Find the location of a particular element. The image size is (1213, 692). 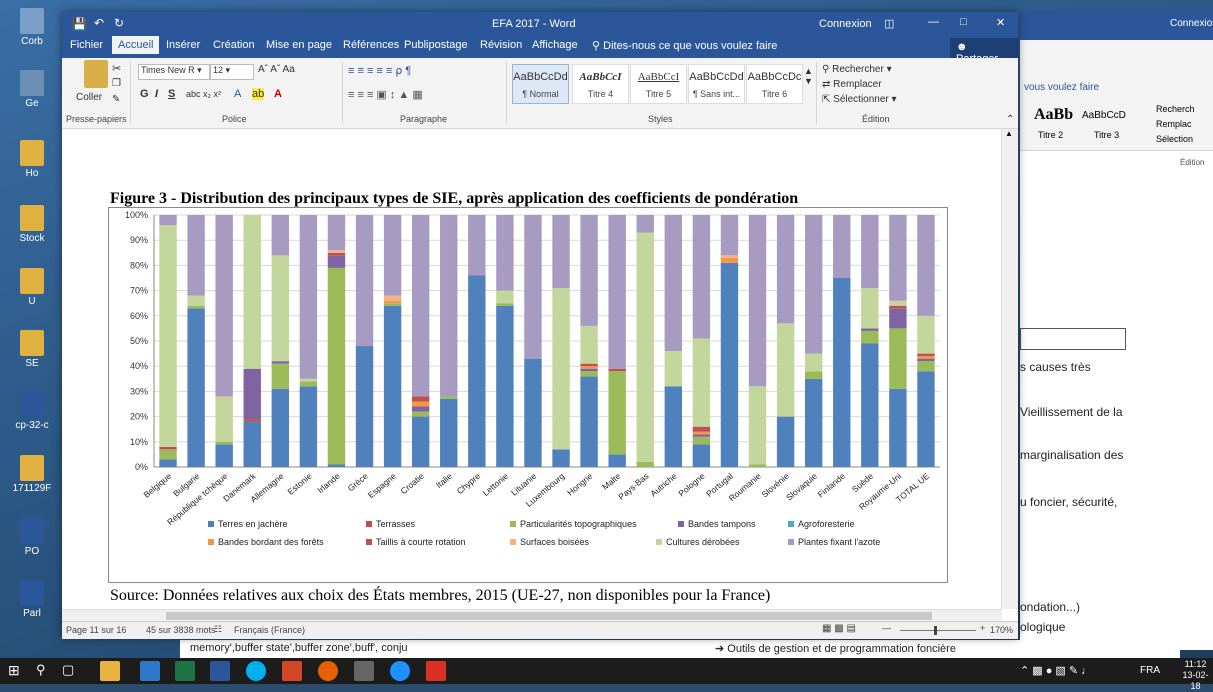

task-view-icon: ▢ is located at coordinates (68, 670).